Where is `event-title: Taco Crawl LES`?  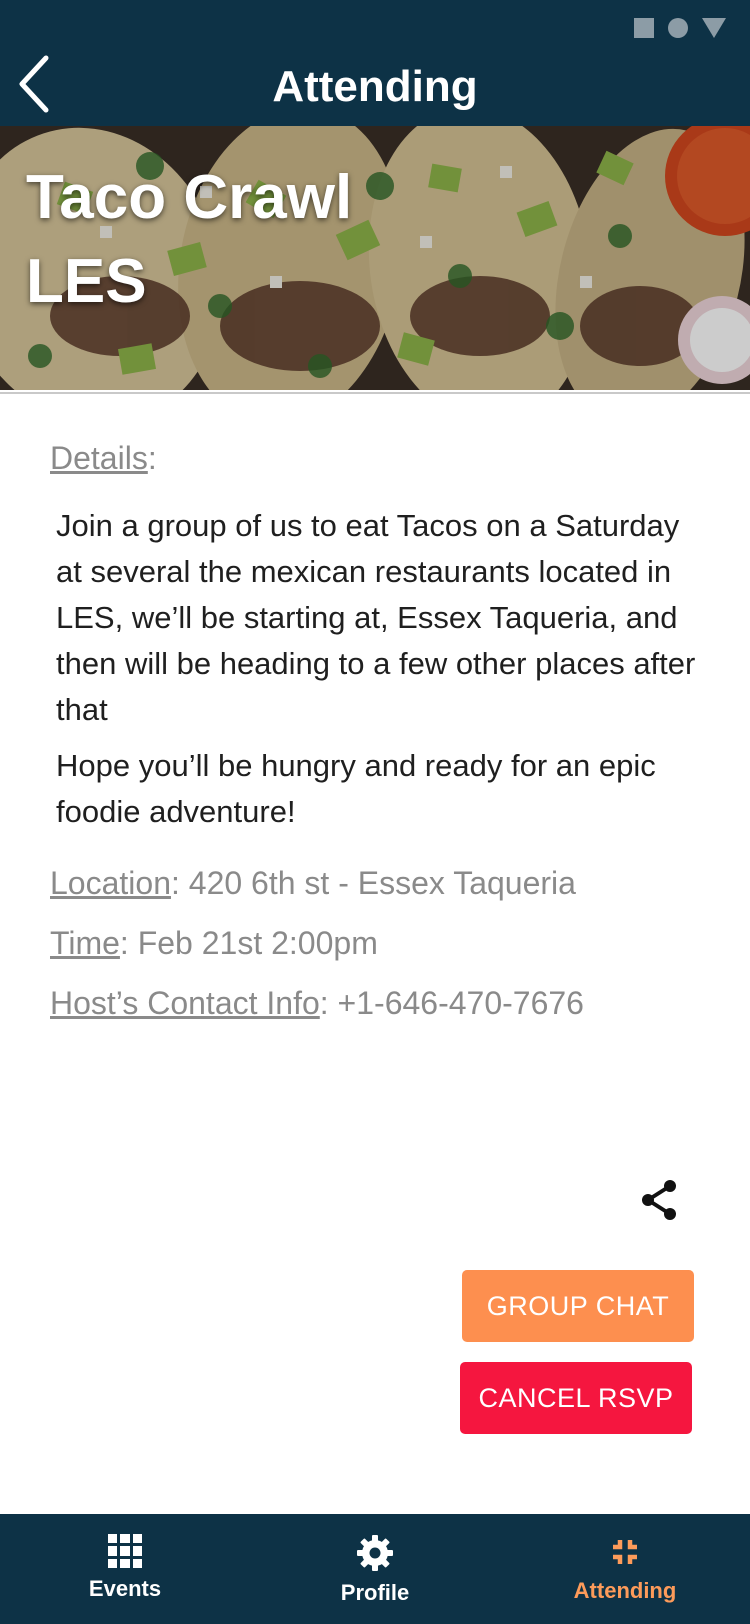
event-title: Taco Crawl LES is located at coordinates (236, 240).